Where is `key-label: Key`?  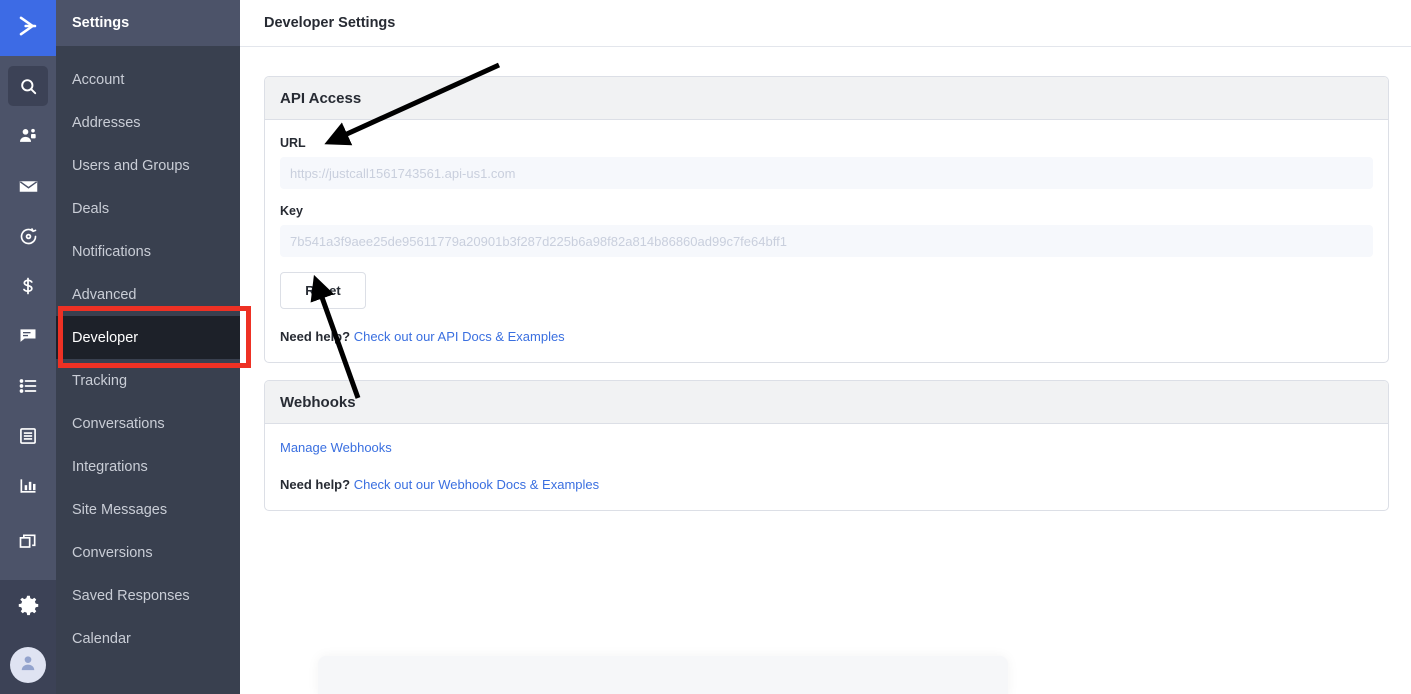 key-label: Key is located at coordinates (291, 211).